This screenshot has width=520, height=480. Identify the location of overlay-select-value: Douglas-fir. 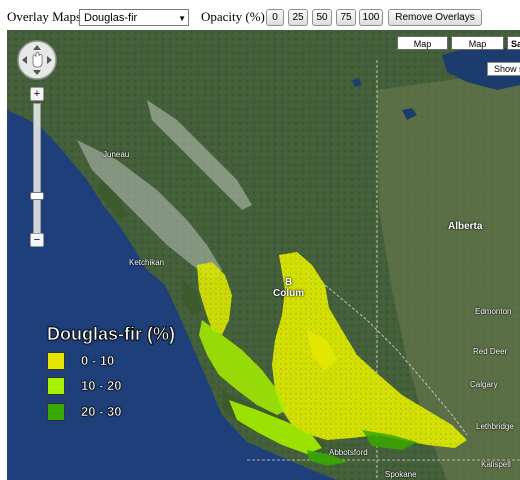
(111, 18).